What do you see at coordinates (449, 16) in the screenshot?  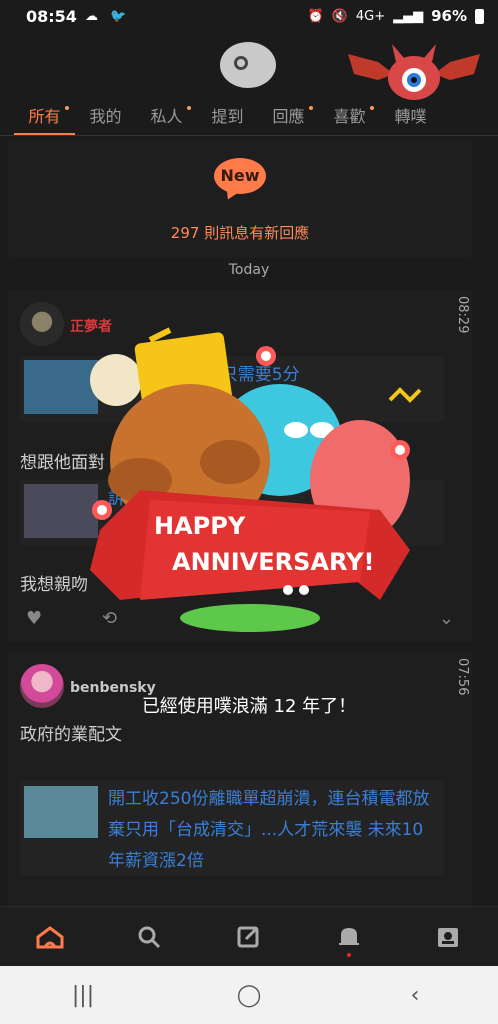 I see `battery-percent: 96%` at bounding box center [449, 16].